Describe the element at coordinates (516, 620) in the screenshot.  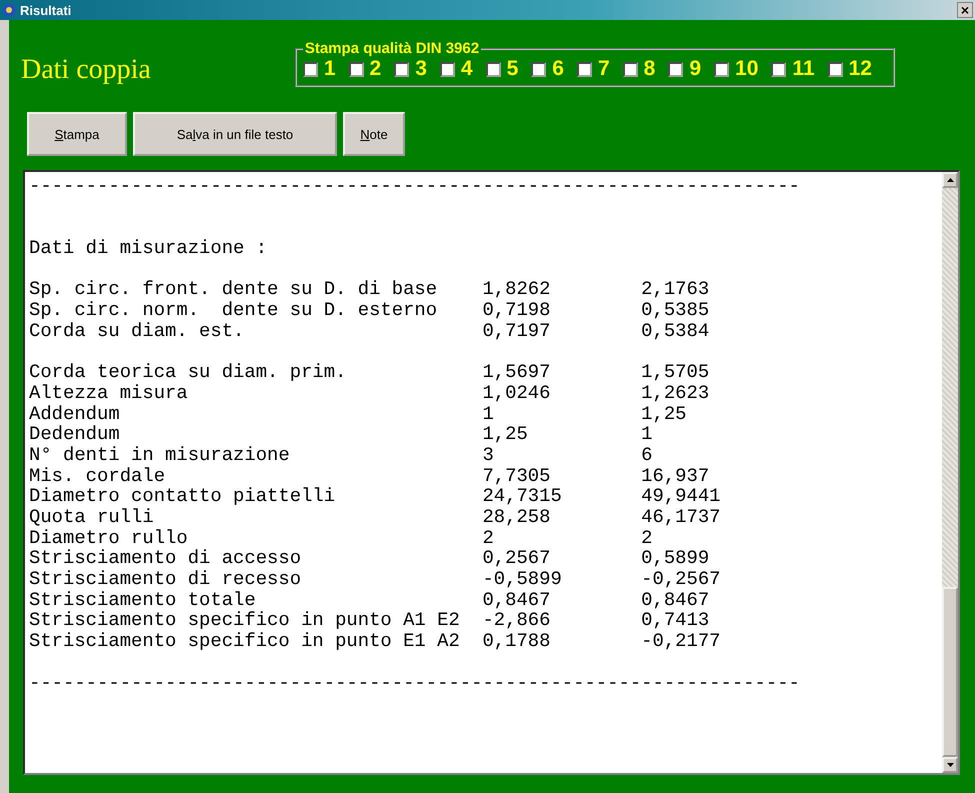
I see `row-value: -2,866` at that location.